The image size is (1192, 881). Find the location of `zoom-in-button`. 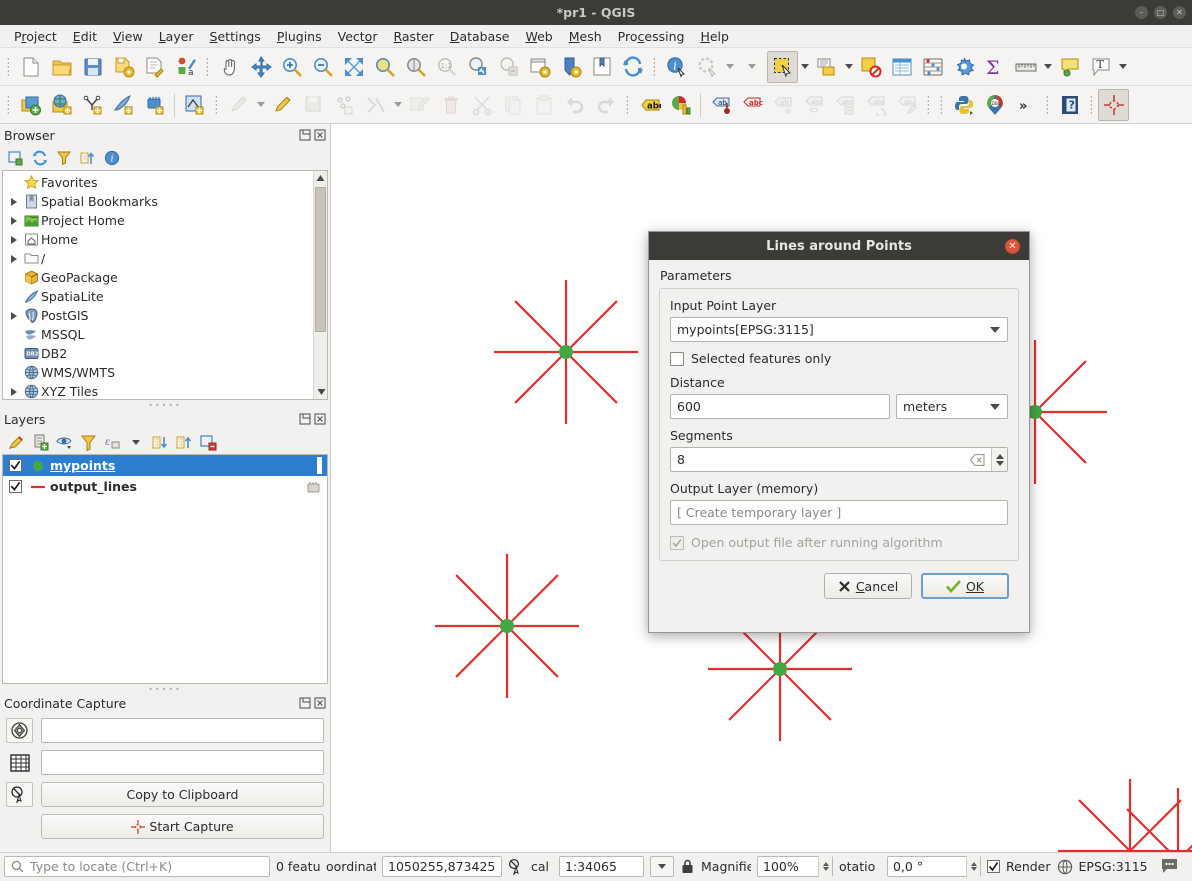

zoom-in-button is located at coordinates (291, 67).